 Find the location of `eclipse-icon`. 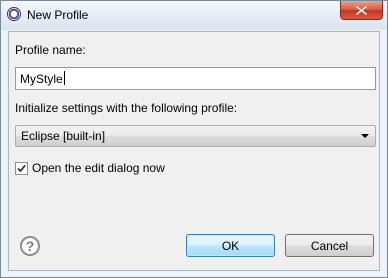

eclipse-icon is located at coordinates (14, 14).